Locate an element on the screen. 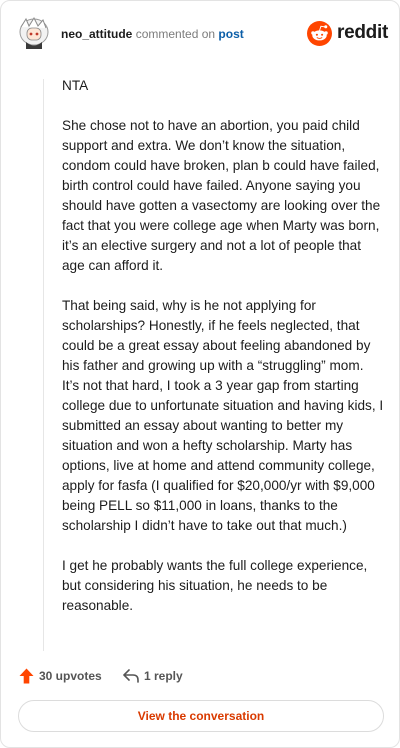 The height and width of the screenshot is (748, 400). view-conversation-button: View the conversation is located at coordinates (201, 716).